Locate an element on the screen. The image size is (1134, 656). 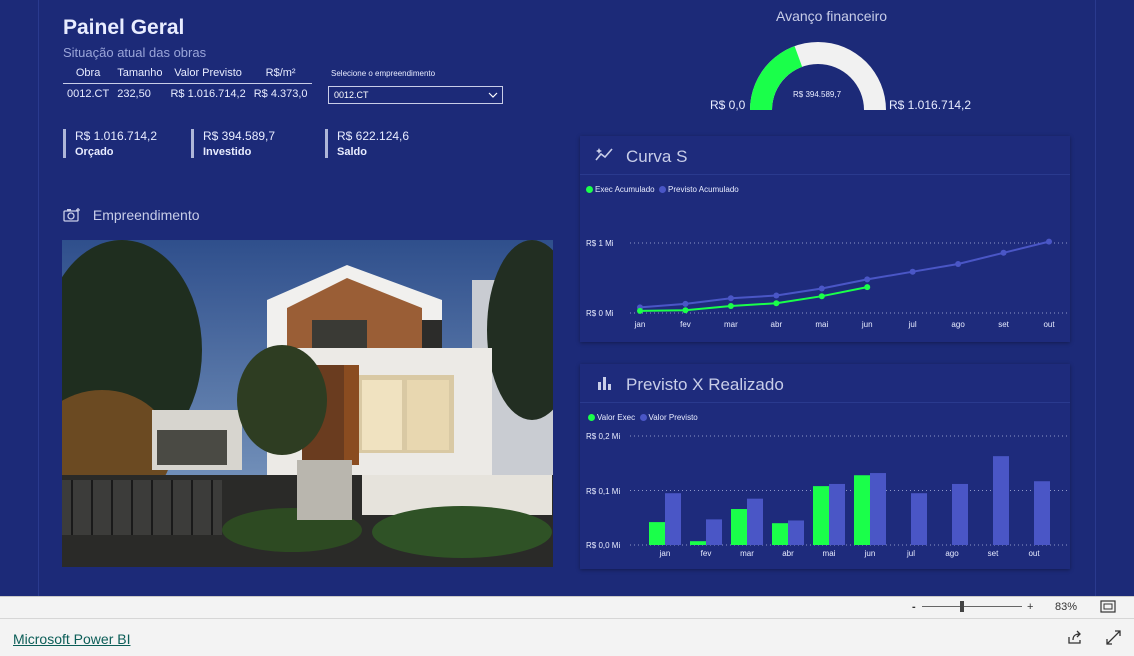
y-tick-0-2mi: R$ 0,2 Mi is located at coordinates (603, 436).